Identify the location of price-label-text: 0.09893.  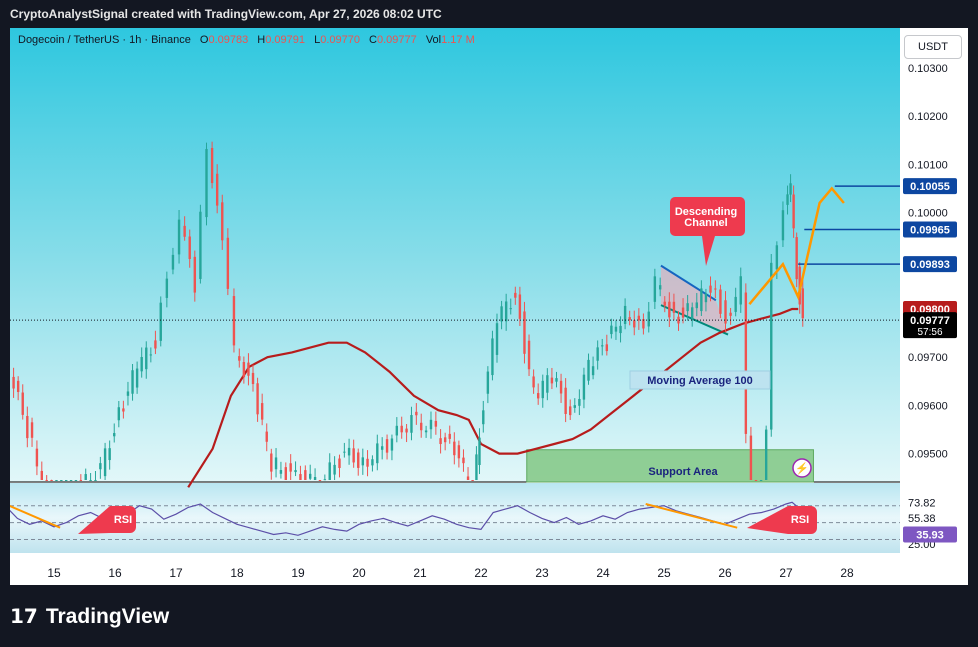
(930, 265).